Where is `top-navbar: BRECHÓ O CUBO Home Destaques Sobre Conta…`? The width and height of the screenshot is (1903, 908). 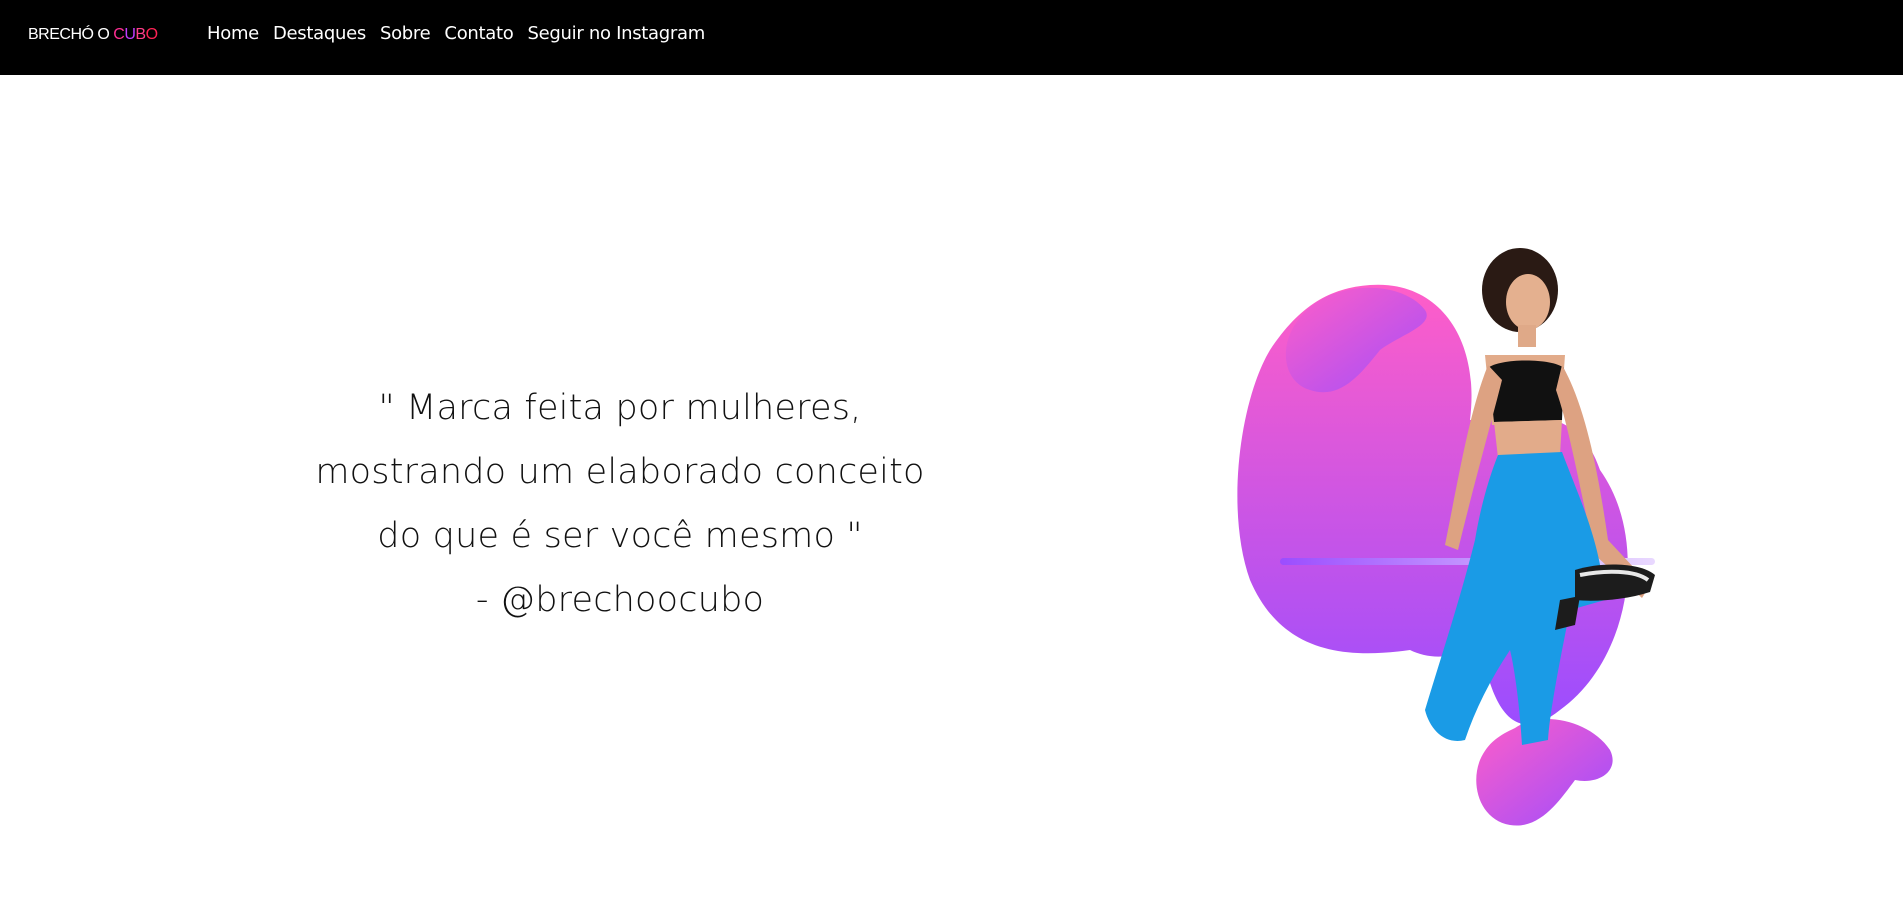 top-navbar: BRECHÓ O CUBO Home Destaques Sobre Conta… is located at coordinates (951, 37).